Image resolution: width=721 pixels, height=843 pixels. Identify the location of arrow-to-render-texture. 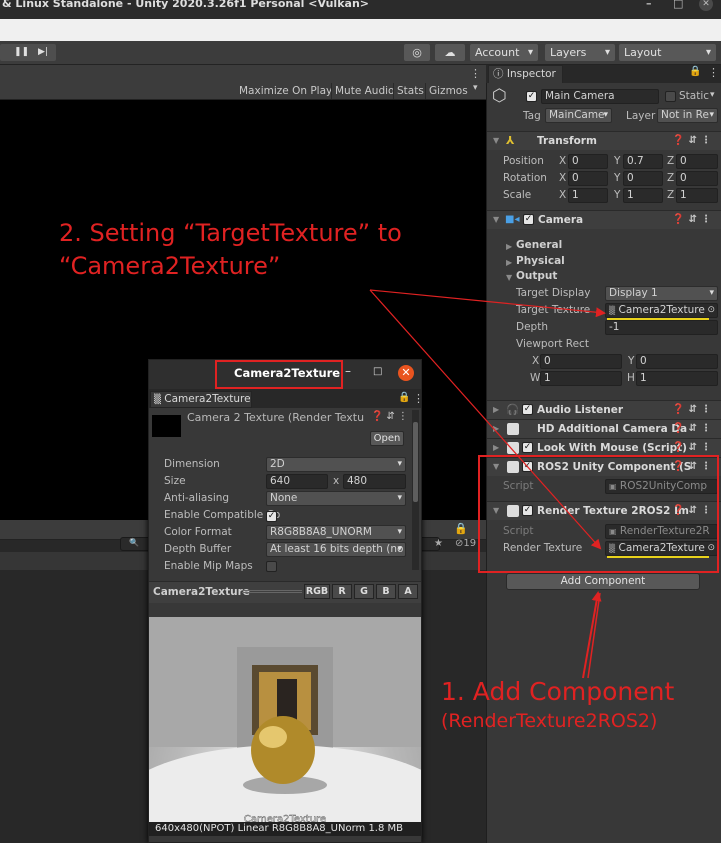
(485, 419).